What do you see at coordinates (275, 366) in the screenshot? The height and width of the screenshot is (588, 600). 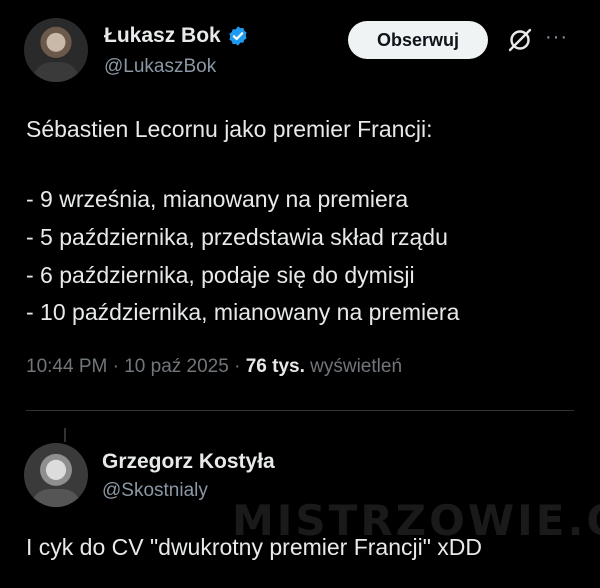 I see `views-count: 76 tys.` at bounding box center [275, 366].